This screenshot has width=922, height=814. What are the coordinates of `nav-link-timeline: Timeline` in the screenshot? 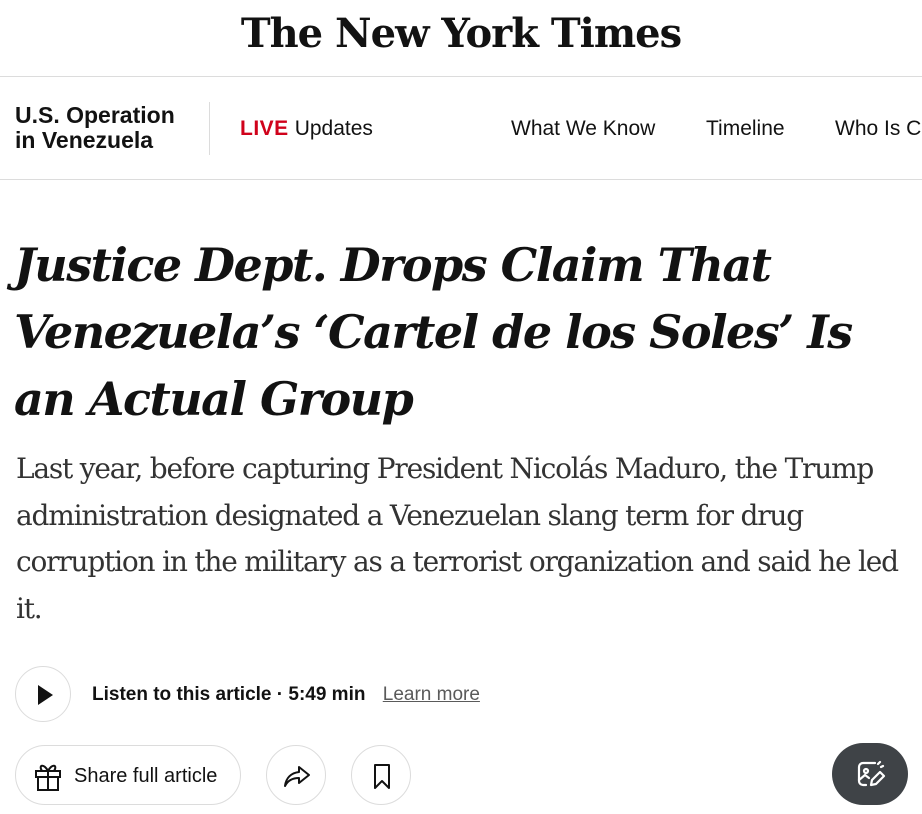 It's located at (745, 129).